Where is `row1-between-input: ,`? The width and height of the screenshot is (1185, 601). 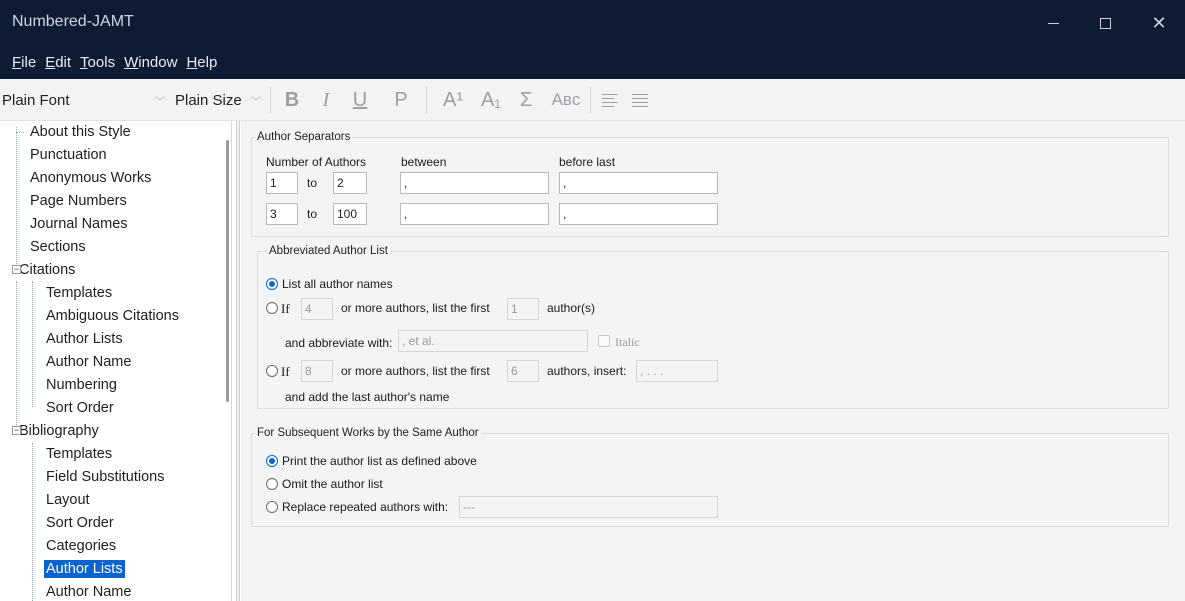 row1-between-input: , is located at coordinates (474, 183).